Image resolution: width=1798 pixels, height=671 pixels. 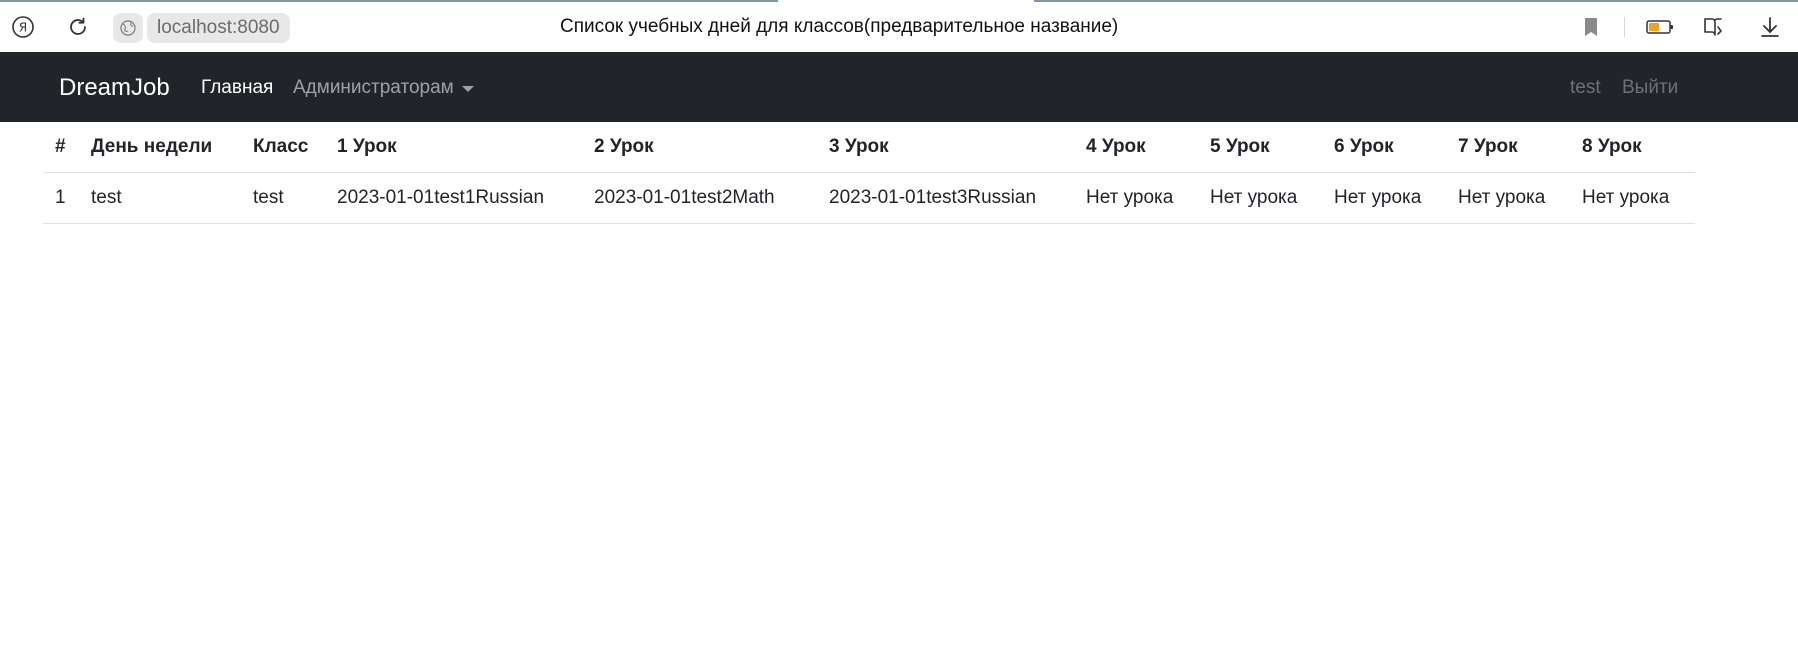 I want to click on column-header-lesson-4: 4 Урок, so click(x=1136, y=147).